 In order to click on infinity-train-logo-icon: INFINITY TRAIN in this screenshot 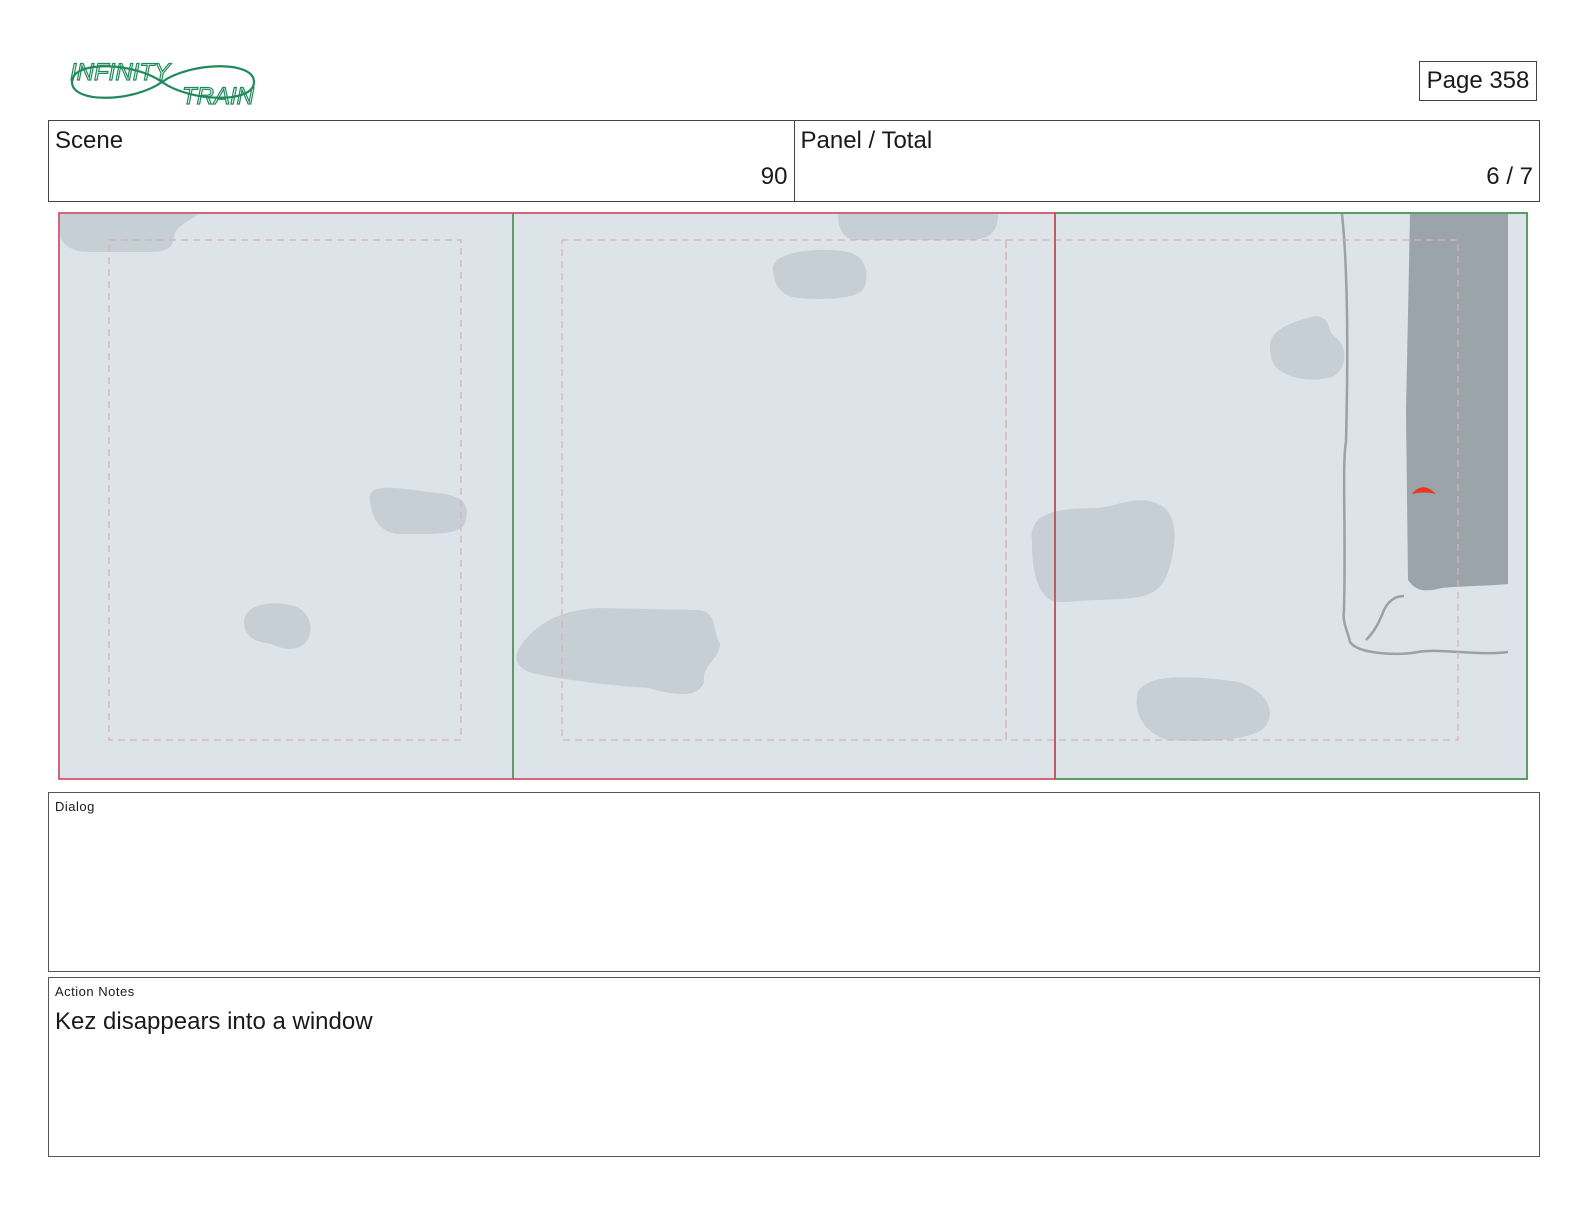, I will do `click(162, 84)`.